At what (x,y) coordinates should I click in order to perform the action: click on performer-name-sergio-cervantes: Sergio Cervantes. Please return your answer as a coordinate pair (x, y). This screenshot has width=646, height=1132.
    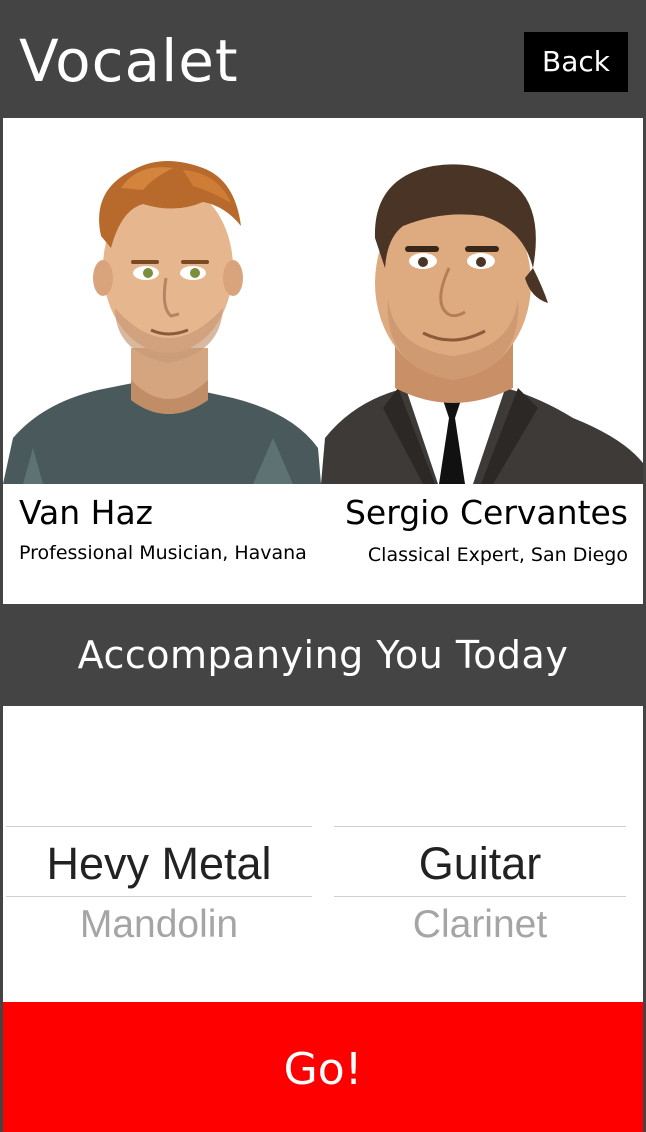
    Looking at the image, I should click on (486, 512).